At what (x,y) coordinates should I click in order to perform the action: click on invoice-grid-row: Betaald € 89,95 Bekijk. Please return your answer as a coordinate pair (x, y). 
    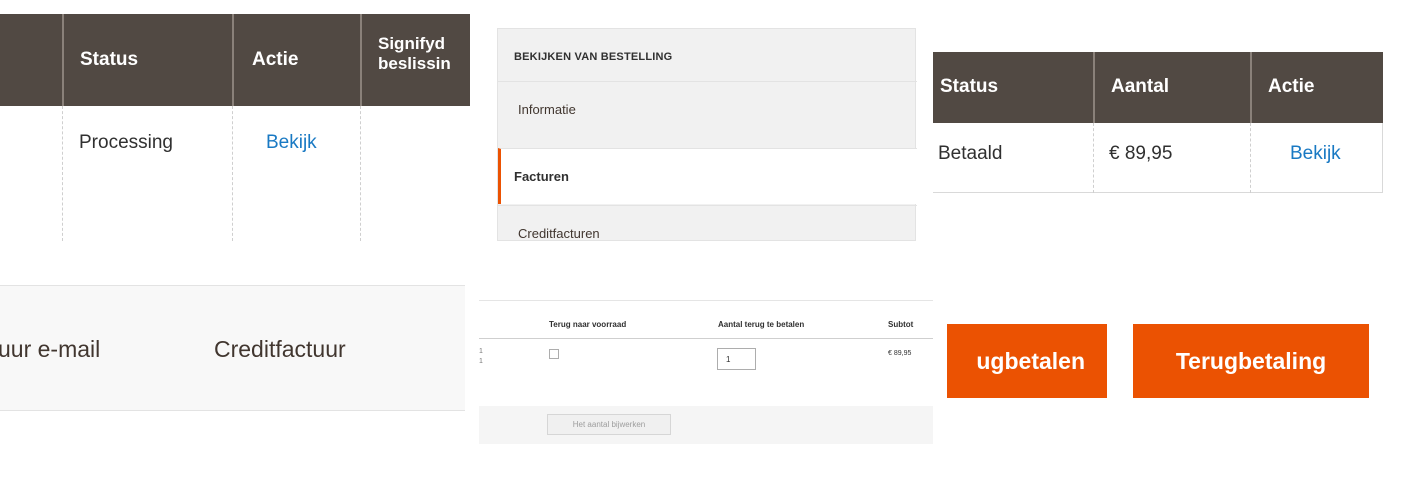
    Looking at the image, I should click on (1158, 158).